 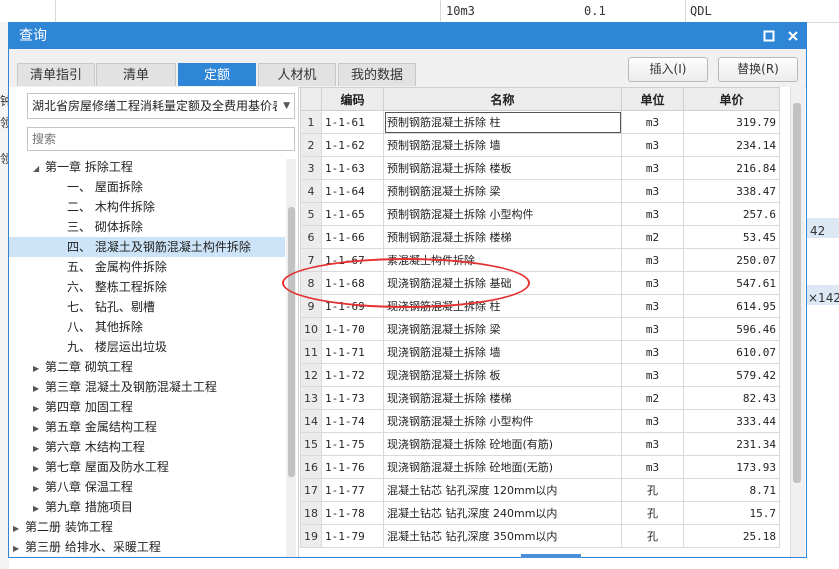 I want to click on header-name: 名称, so click(x=502, y=99).